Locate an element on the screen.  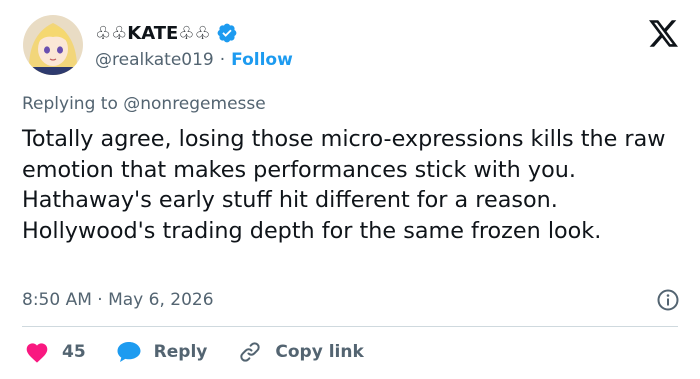
like-count: 45 is located at coordinates (74, 352).